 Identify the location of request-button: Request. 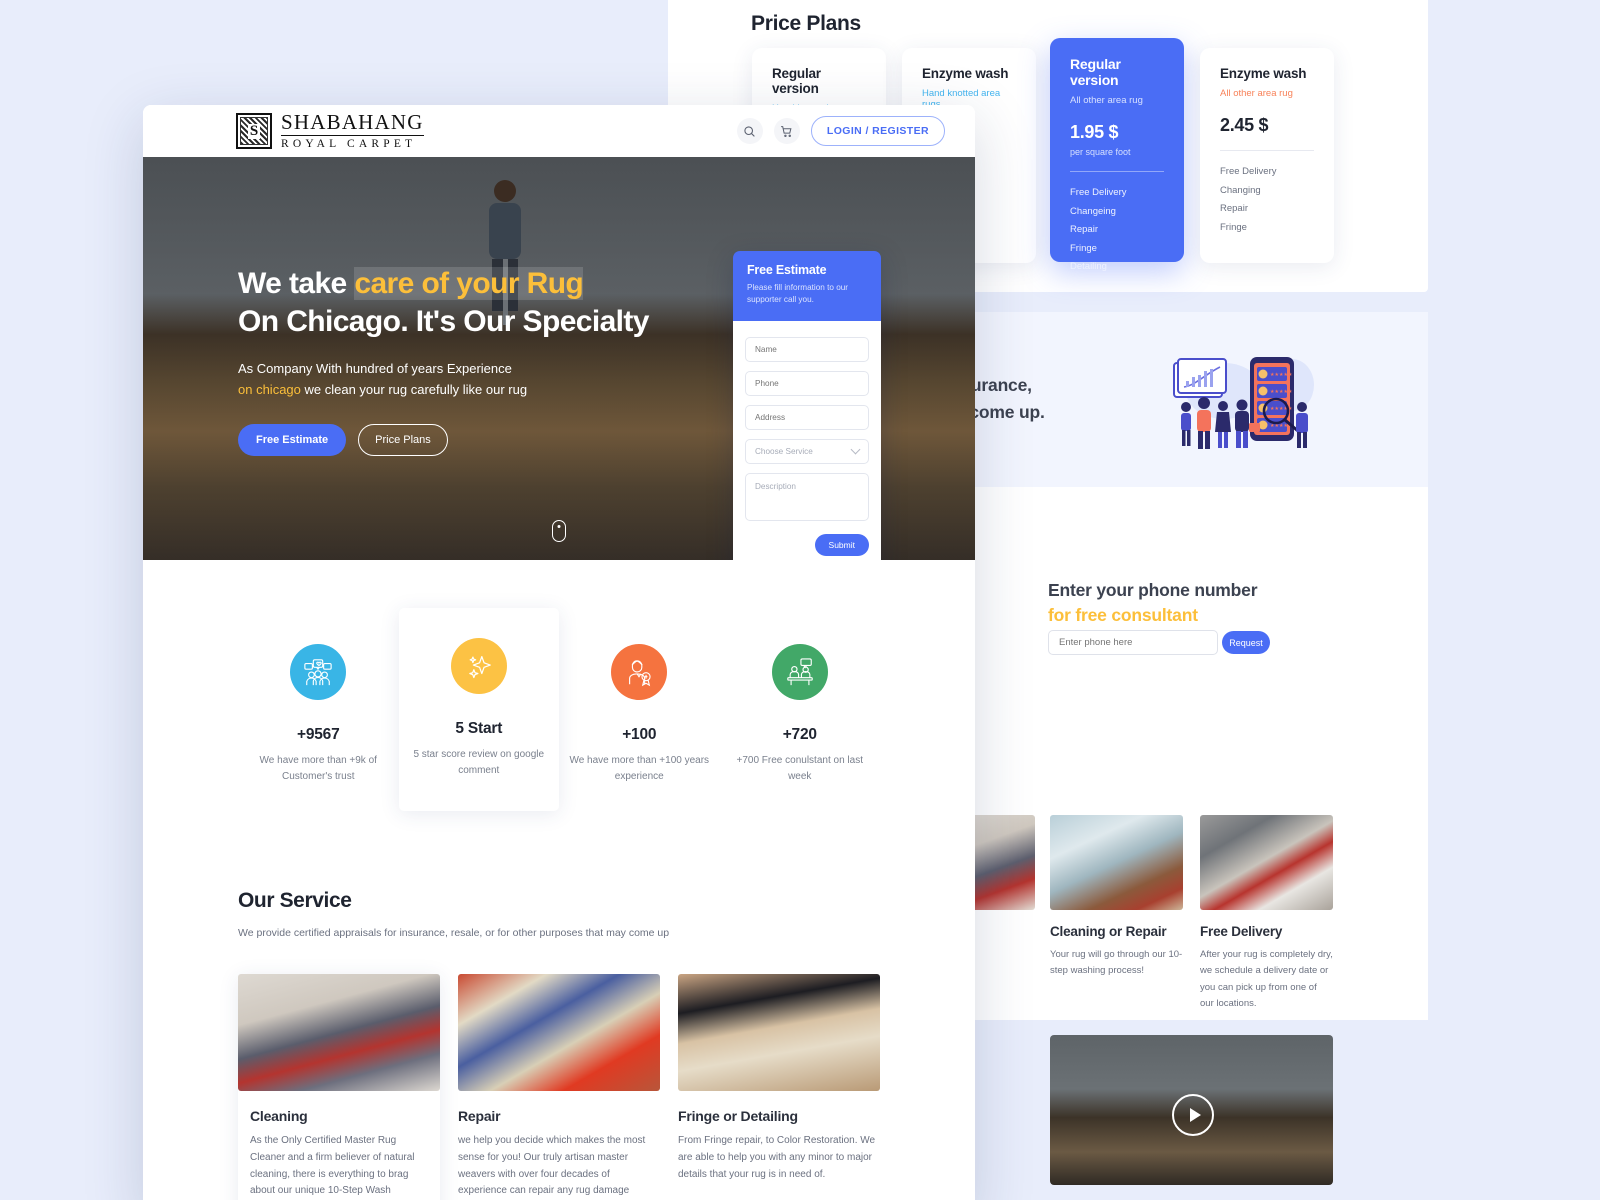
(1246, 642).